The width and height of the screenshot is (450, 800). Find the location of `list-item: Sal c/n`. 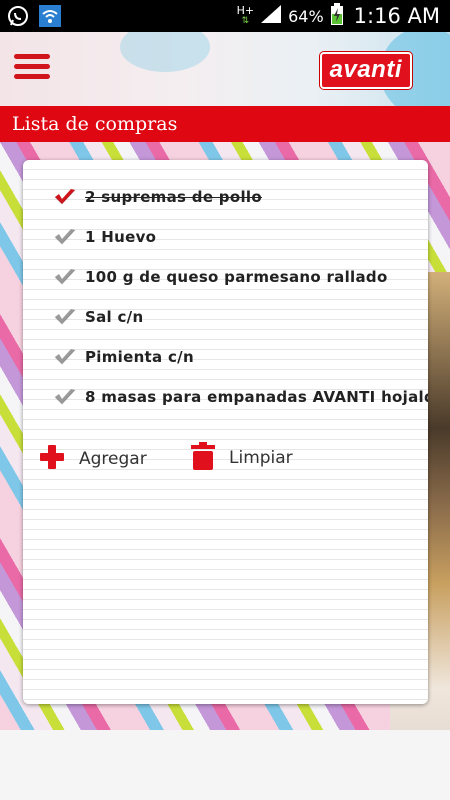

list-item: Sal c/n is located at coordinates (98, 317).